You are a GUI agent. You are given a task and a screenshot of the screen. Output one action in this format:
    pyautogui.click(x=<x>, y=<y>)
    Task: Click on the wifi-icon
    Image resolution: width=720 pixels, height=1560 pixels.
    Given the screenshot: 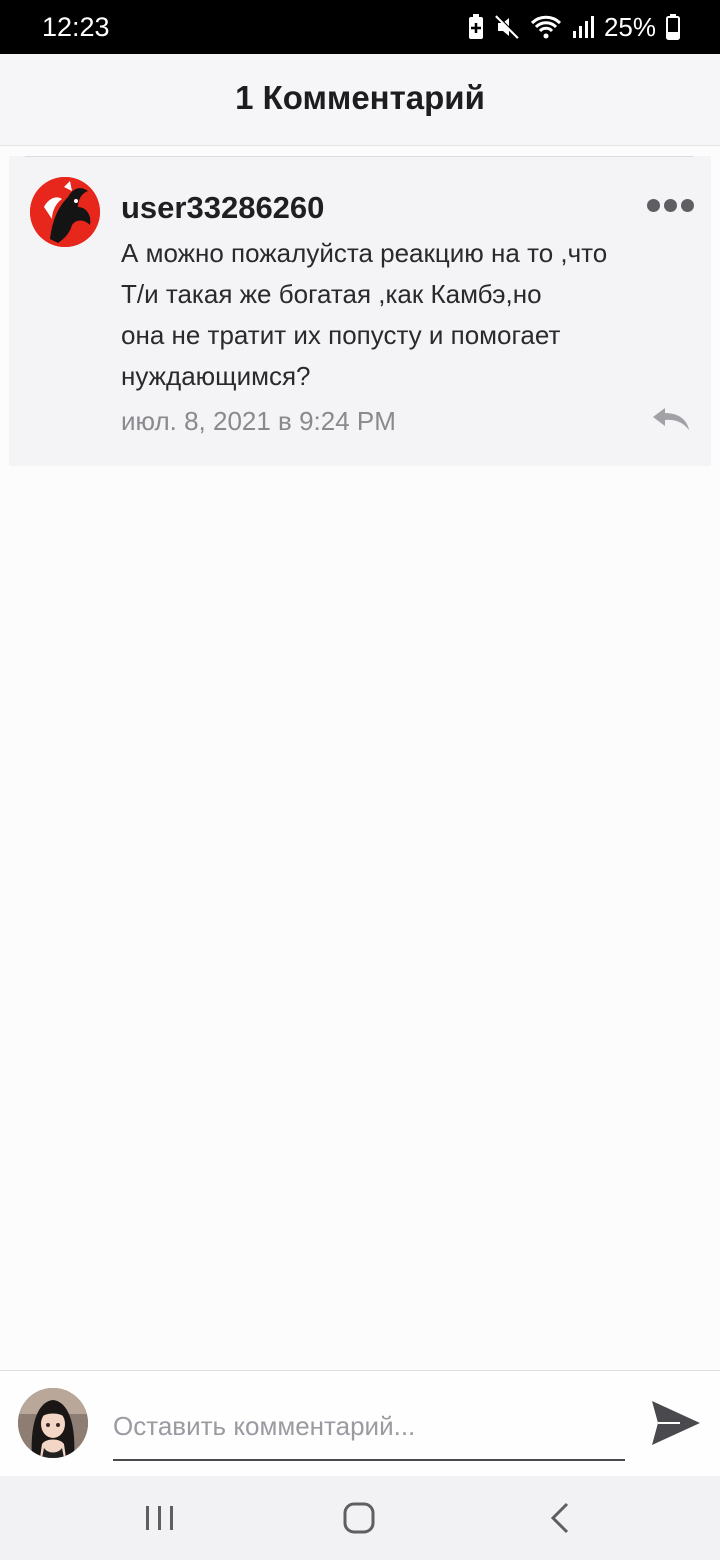 What is the action you would take?
    pyautogui.click(x=546, y=27)
    